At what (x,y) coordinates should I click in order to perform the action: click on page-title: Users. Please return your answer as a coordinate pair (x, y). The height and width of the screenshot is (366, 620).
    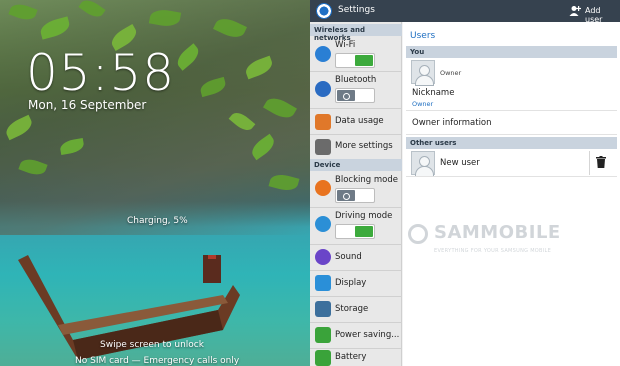
    Looking at the image, I should click on (423, 36).